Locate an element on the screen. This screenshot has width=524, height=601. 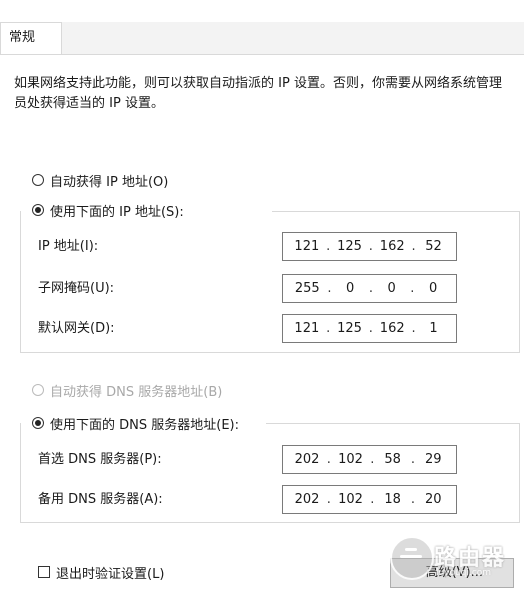
adns-octet-3: 18 is located at coordinates (393, 499).